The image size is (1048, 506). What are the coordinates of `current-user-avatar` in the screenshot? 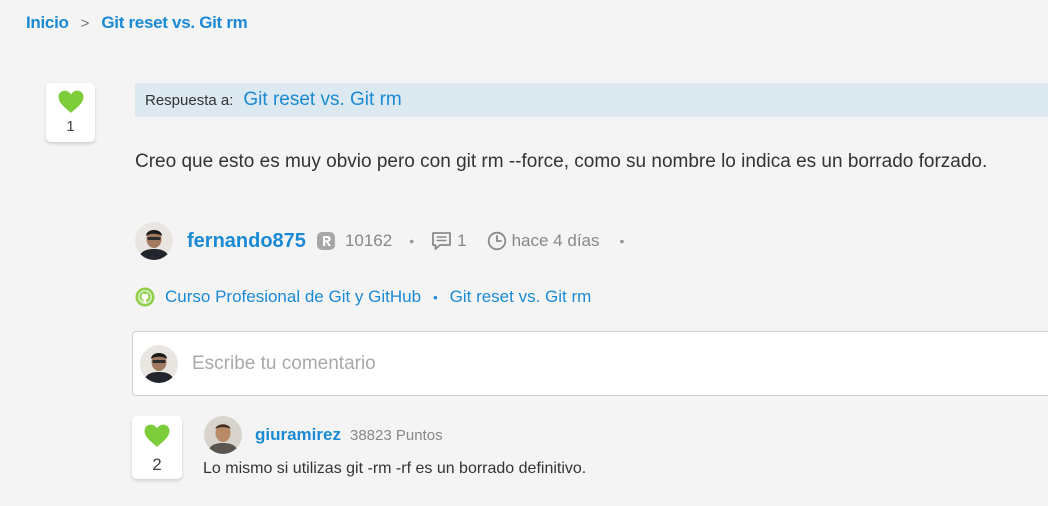 It's located at (159, 363).